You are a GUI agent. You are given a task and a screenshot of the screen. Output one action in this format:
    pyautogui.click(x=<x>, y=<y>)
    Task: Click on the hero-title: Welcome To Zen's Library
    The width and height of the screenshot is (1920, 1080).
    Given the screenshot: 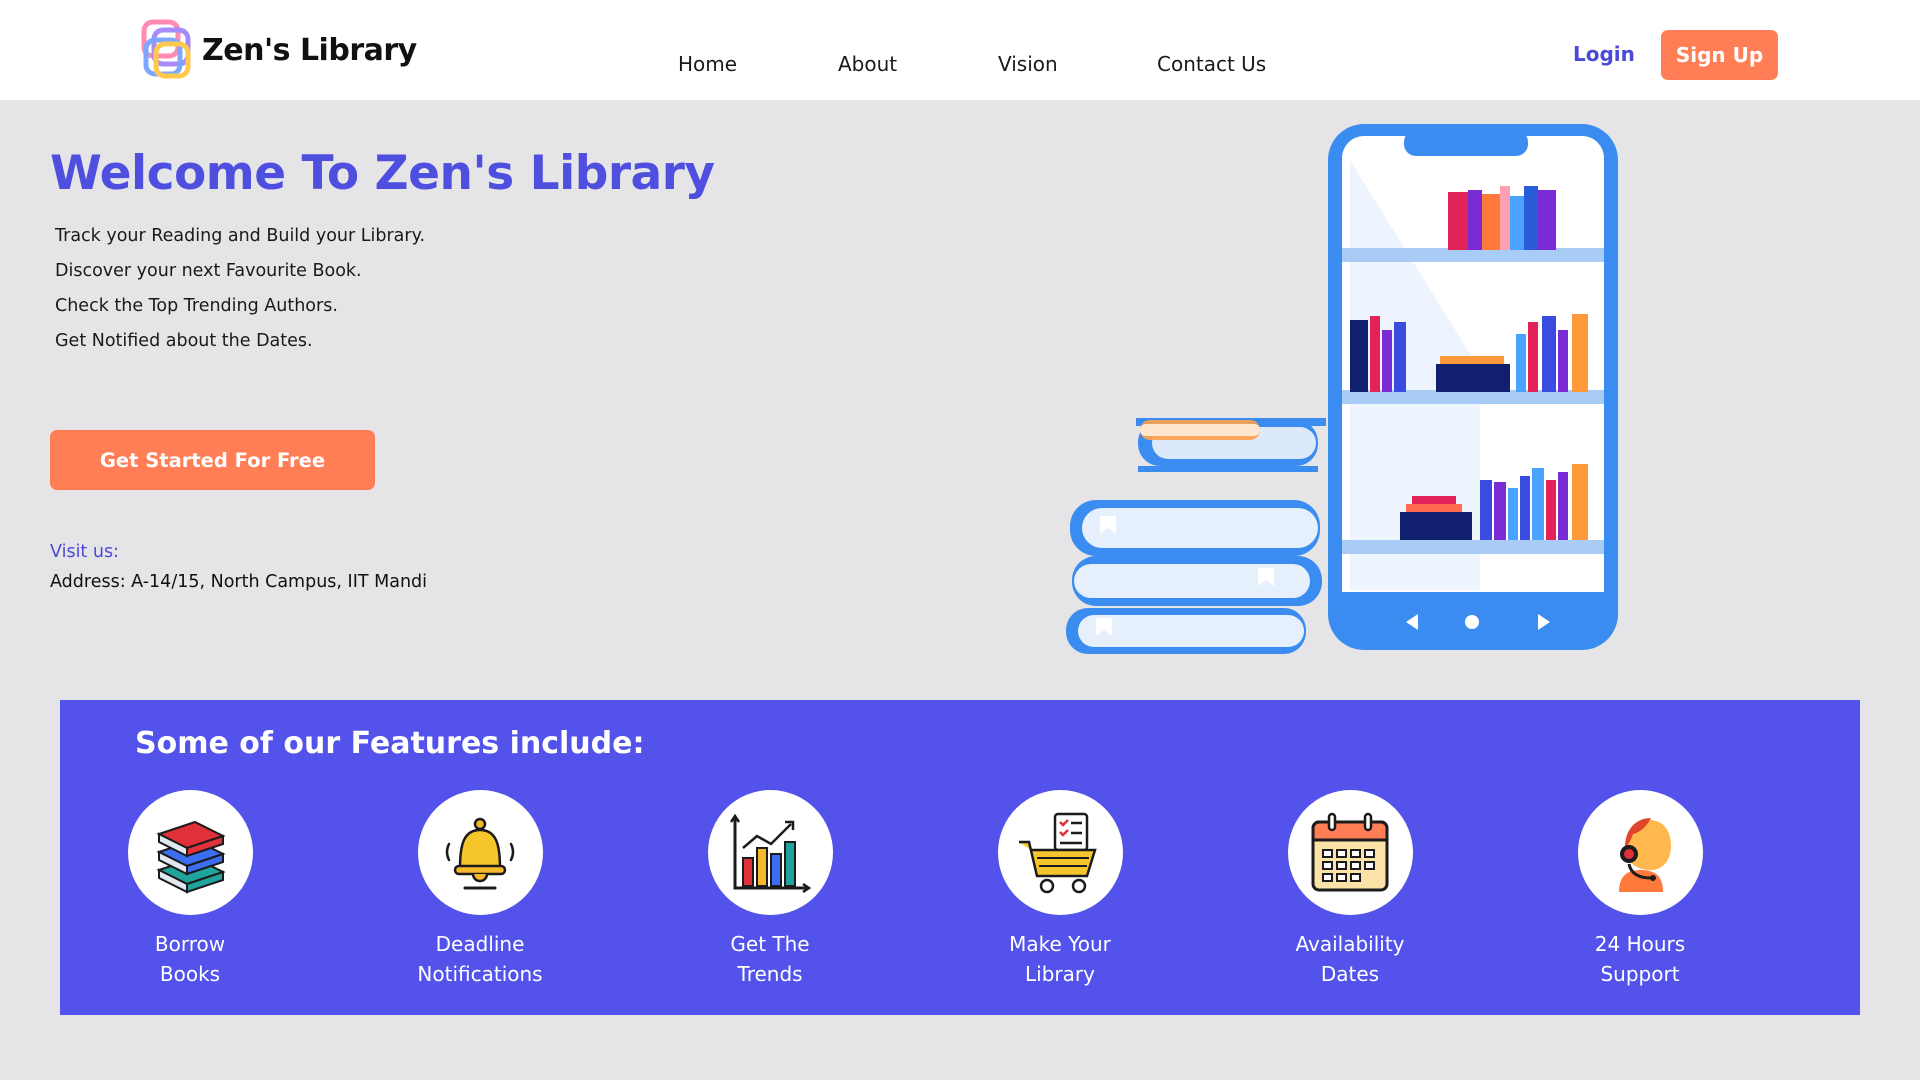 What is the action you would take?
    pyautogui.click(x=382, y=173)
    